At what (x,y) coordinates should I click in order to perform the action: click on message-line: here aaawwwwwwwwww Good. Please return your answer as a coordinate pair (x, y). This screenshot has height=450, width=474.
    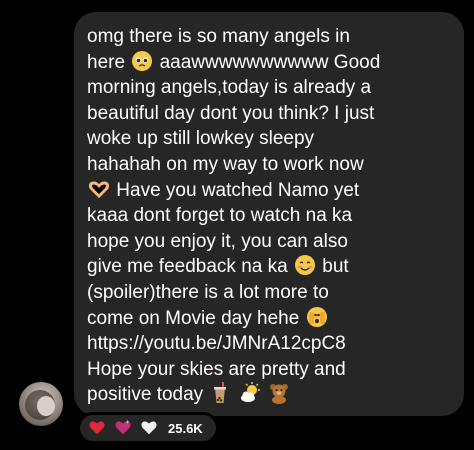
    Looking at the image, I should click on (267, 63).